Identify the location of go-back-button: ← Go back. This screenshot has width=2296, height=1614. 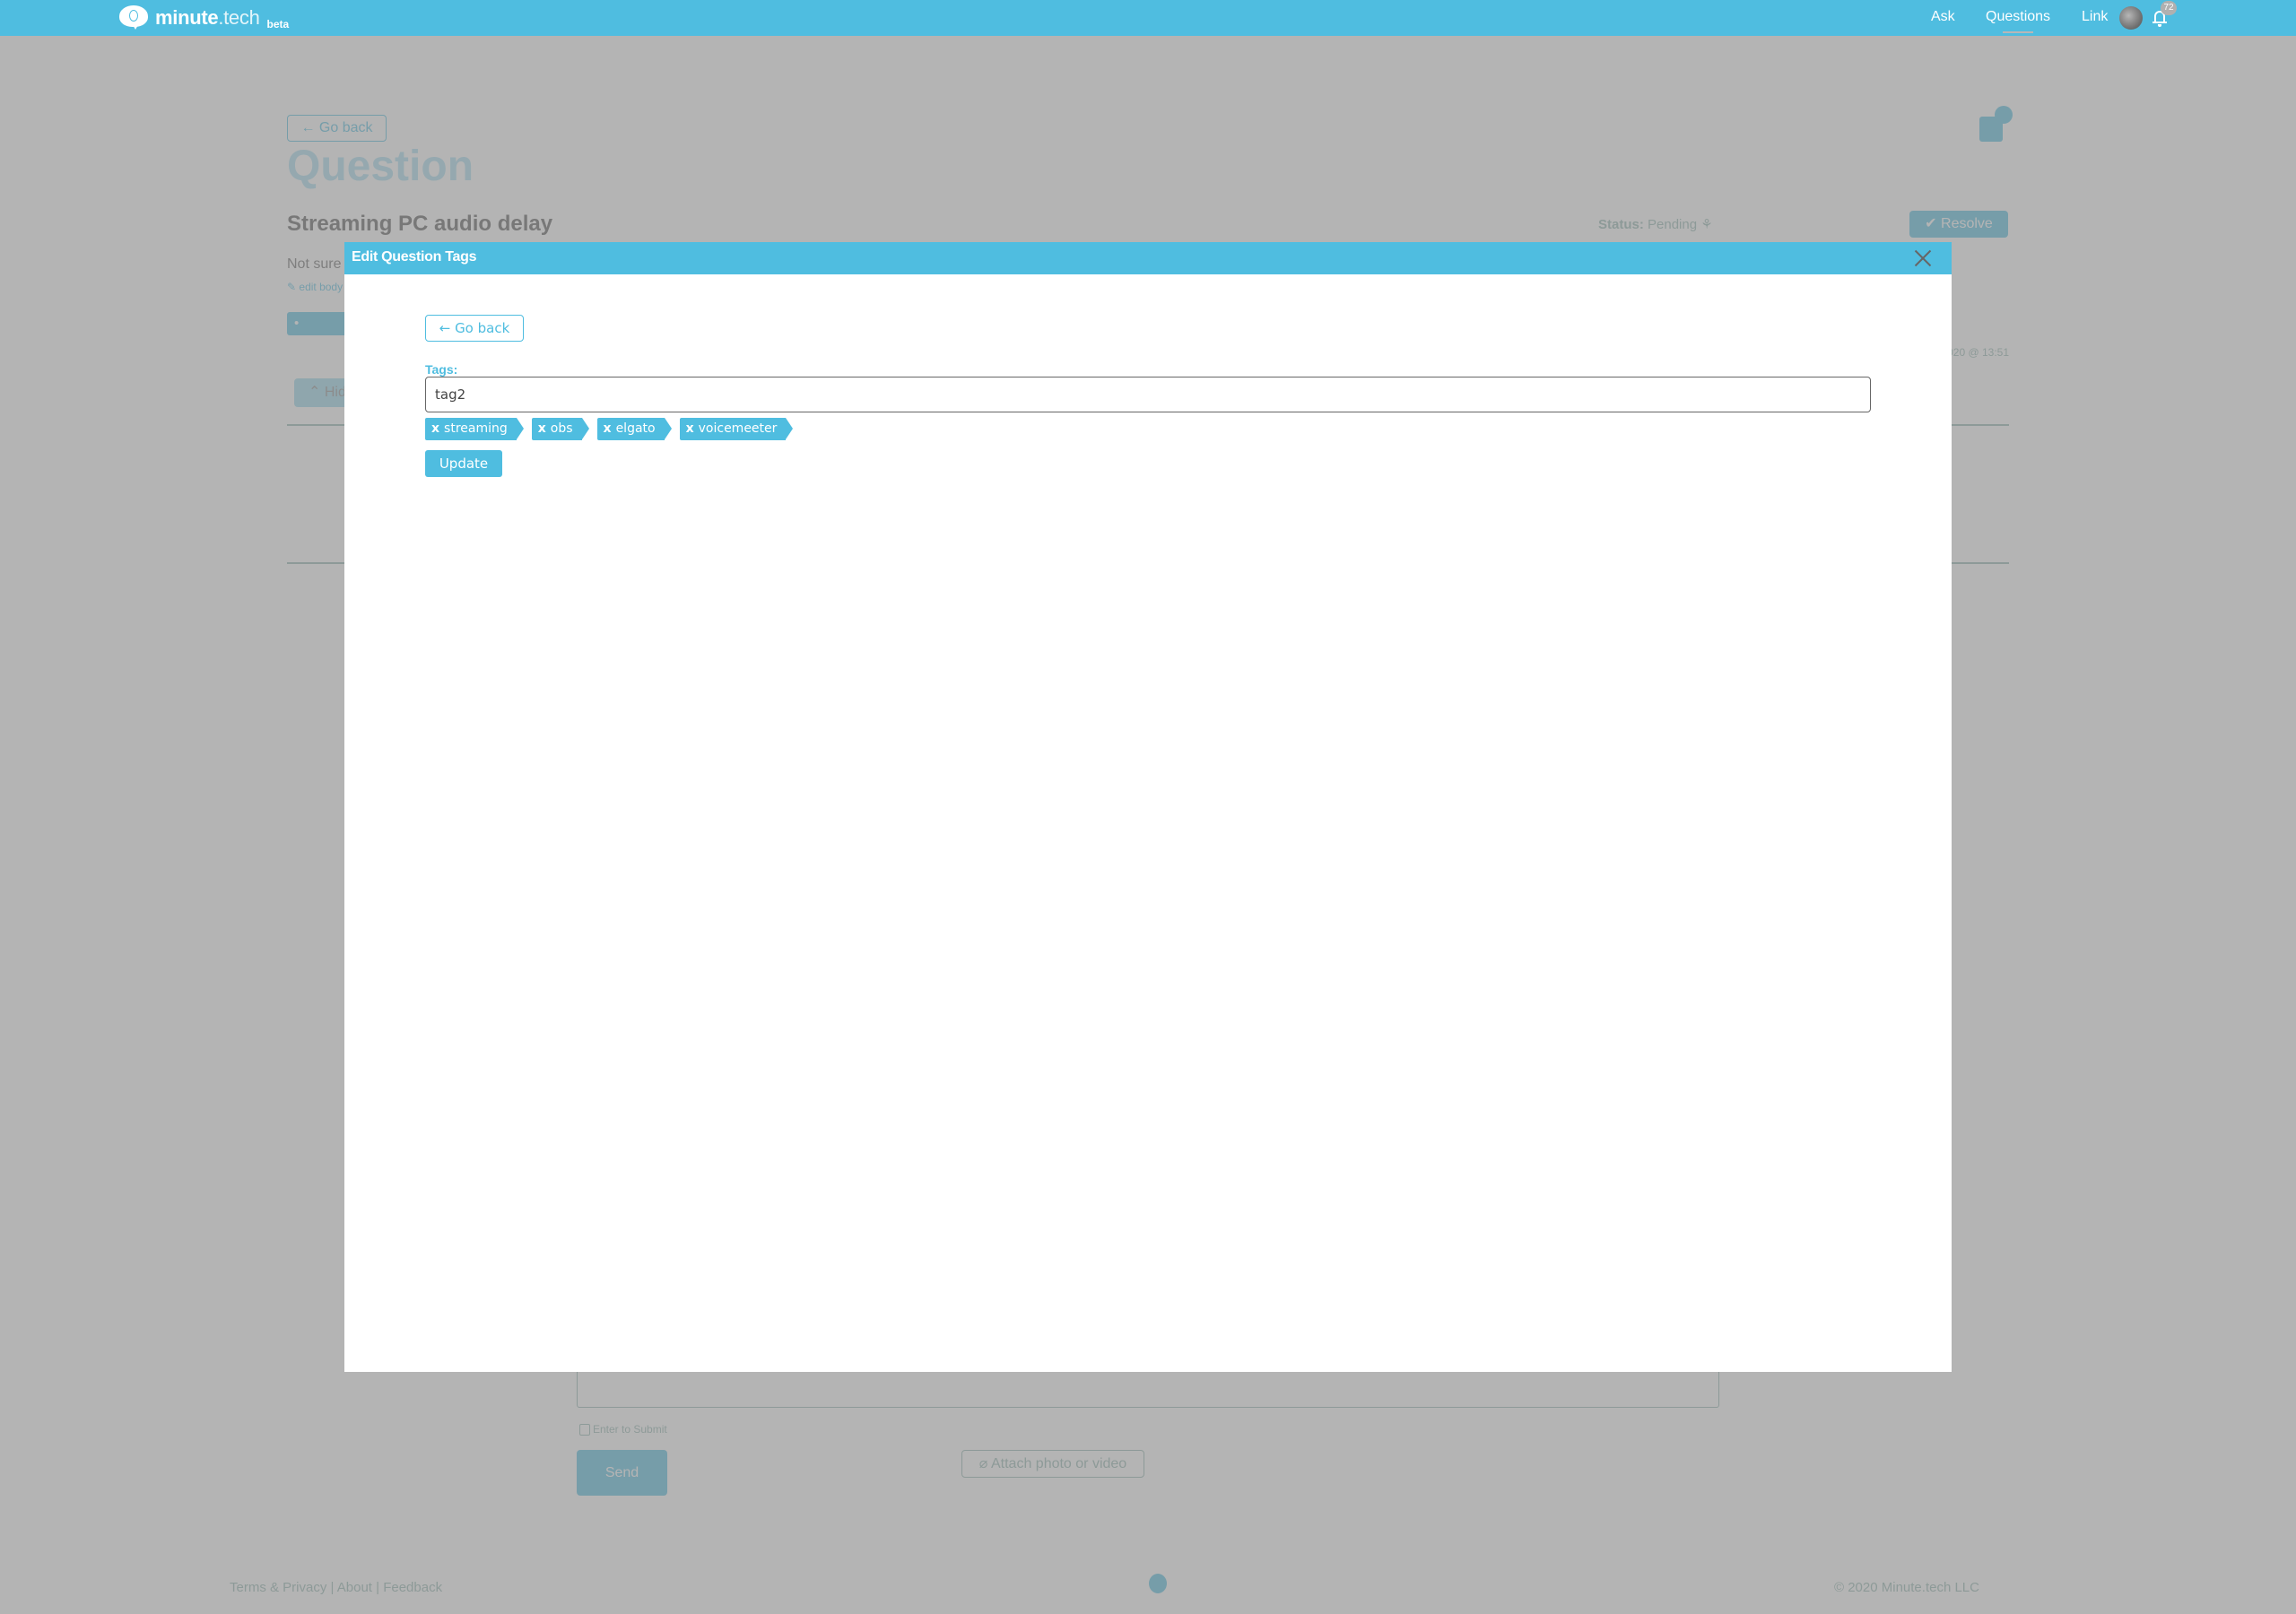
(474, 328).